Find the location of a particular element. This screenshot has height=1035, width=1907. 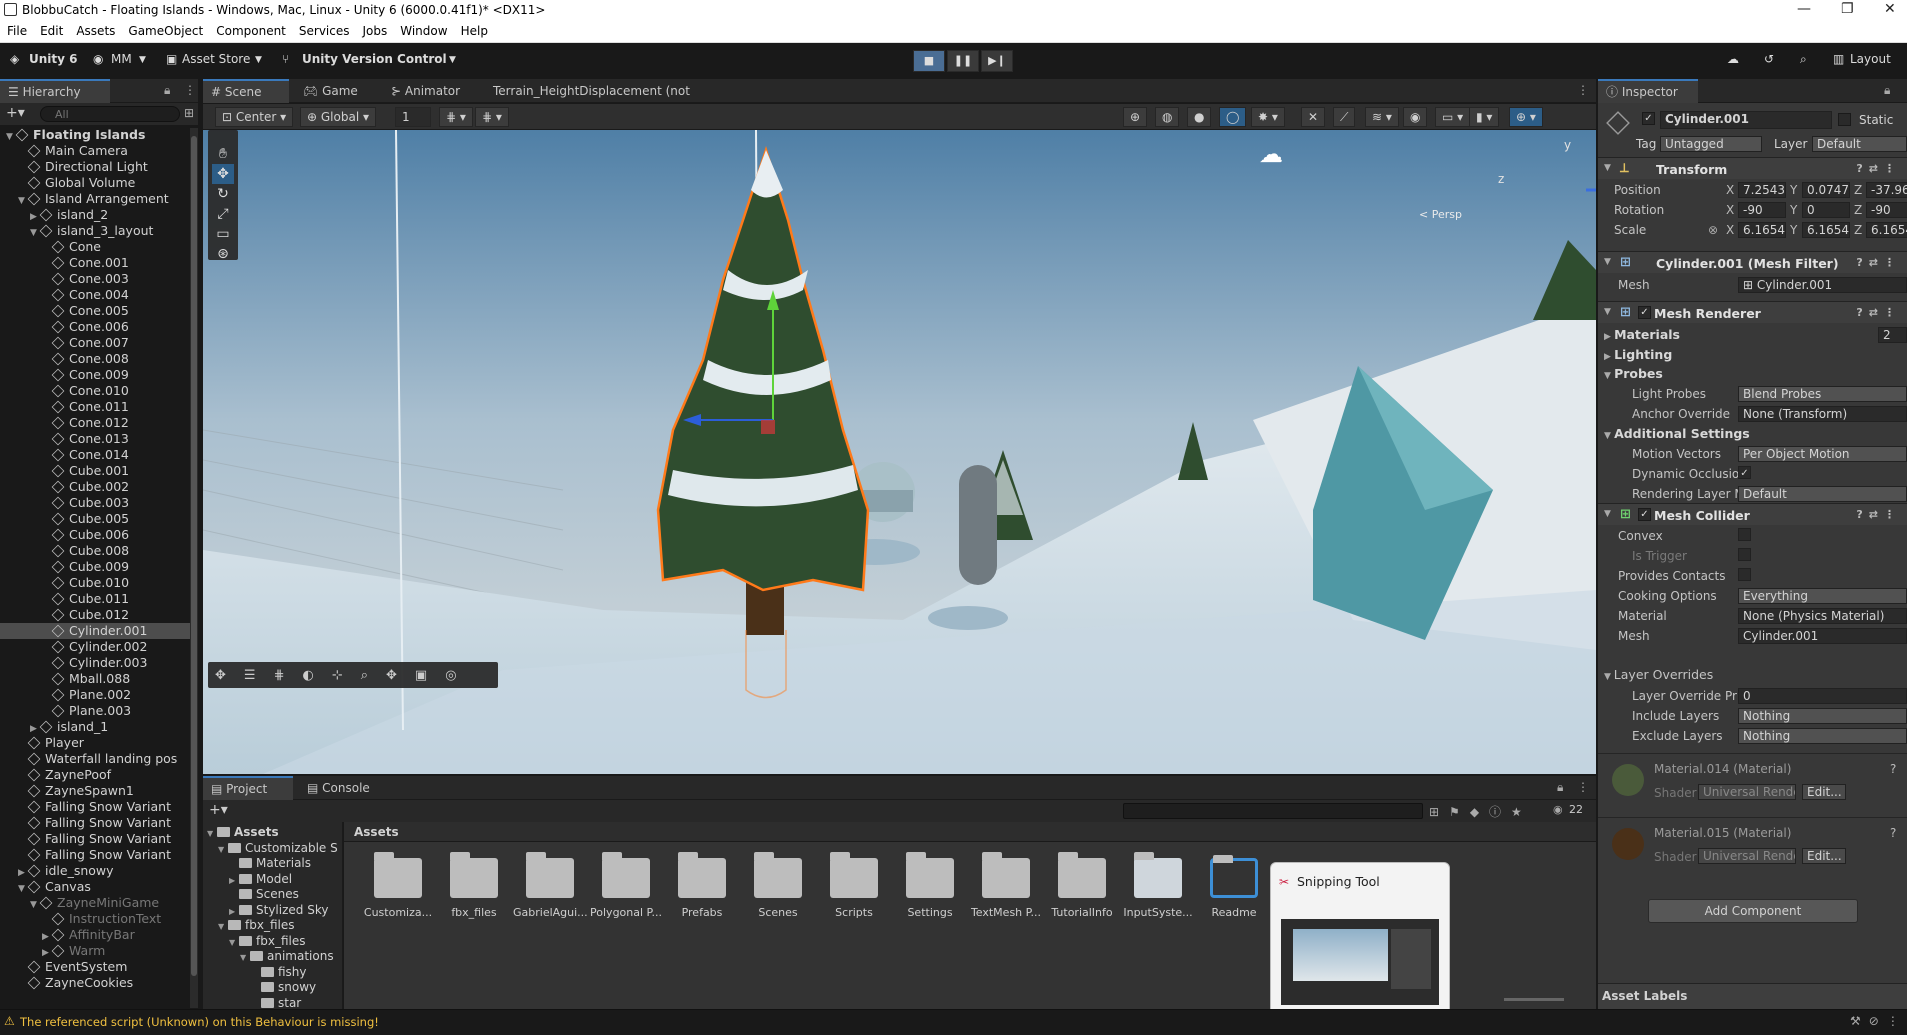

tab-inspector: ⓘ Inspector is located at coordinates (1648, 91).